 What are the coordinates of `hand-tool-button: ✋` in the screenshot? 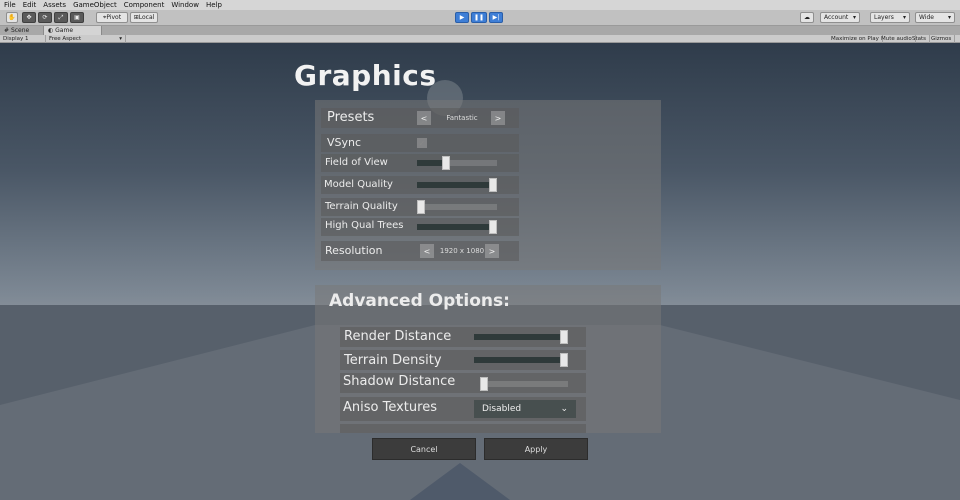 It's located at (12, 17).